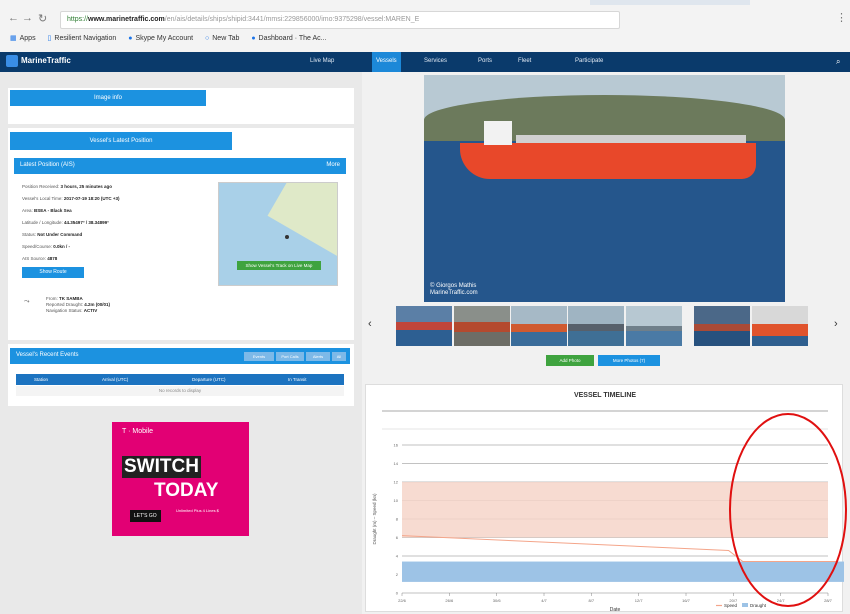  Describe the element at coordinates (12, 61) in the screenshot. I see `logo-icon` at that location.